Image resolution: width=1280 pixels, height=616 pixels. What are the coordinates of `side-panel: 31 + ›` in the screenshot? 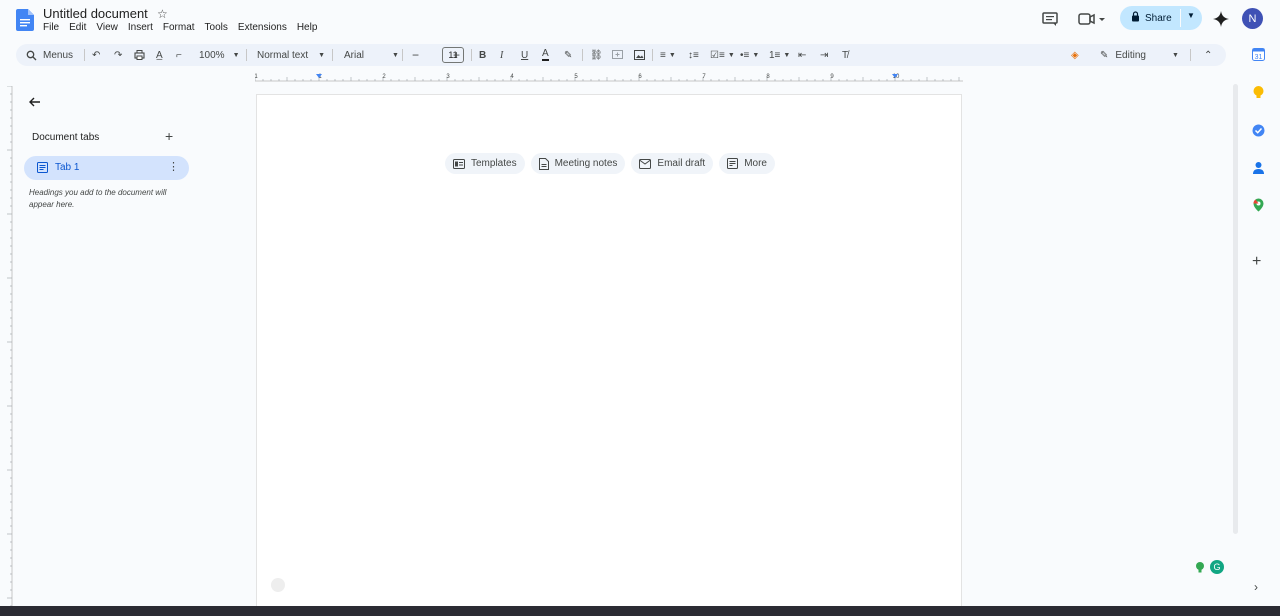 It's located at (1260, 328).